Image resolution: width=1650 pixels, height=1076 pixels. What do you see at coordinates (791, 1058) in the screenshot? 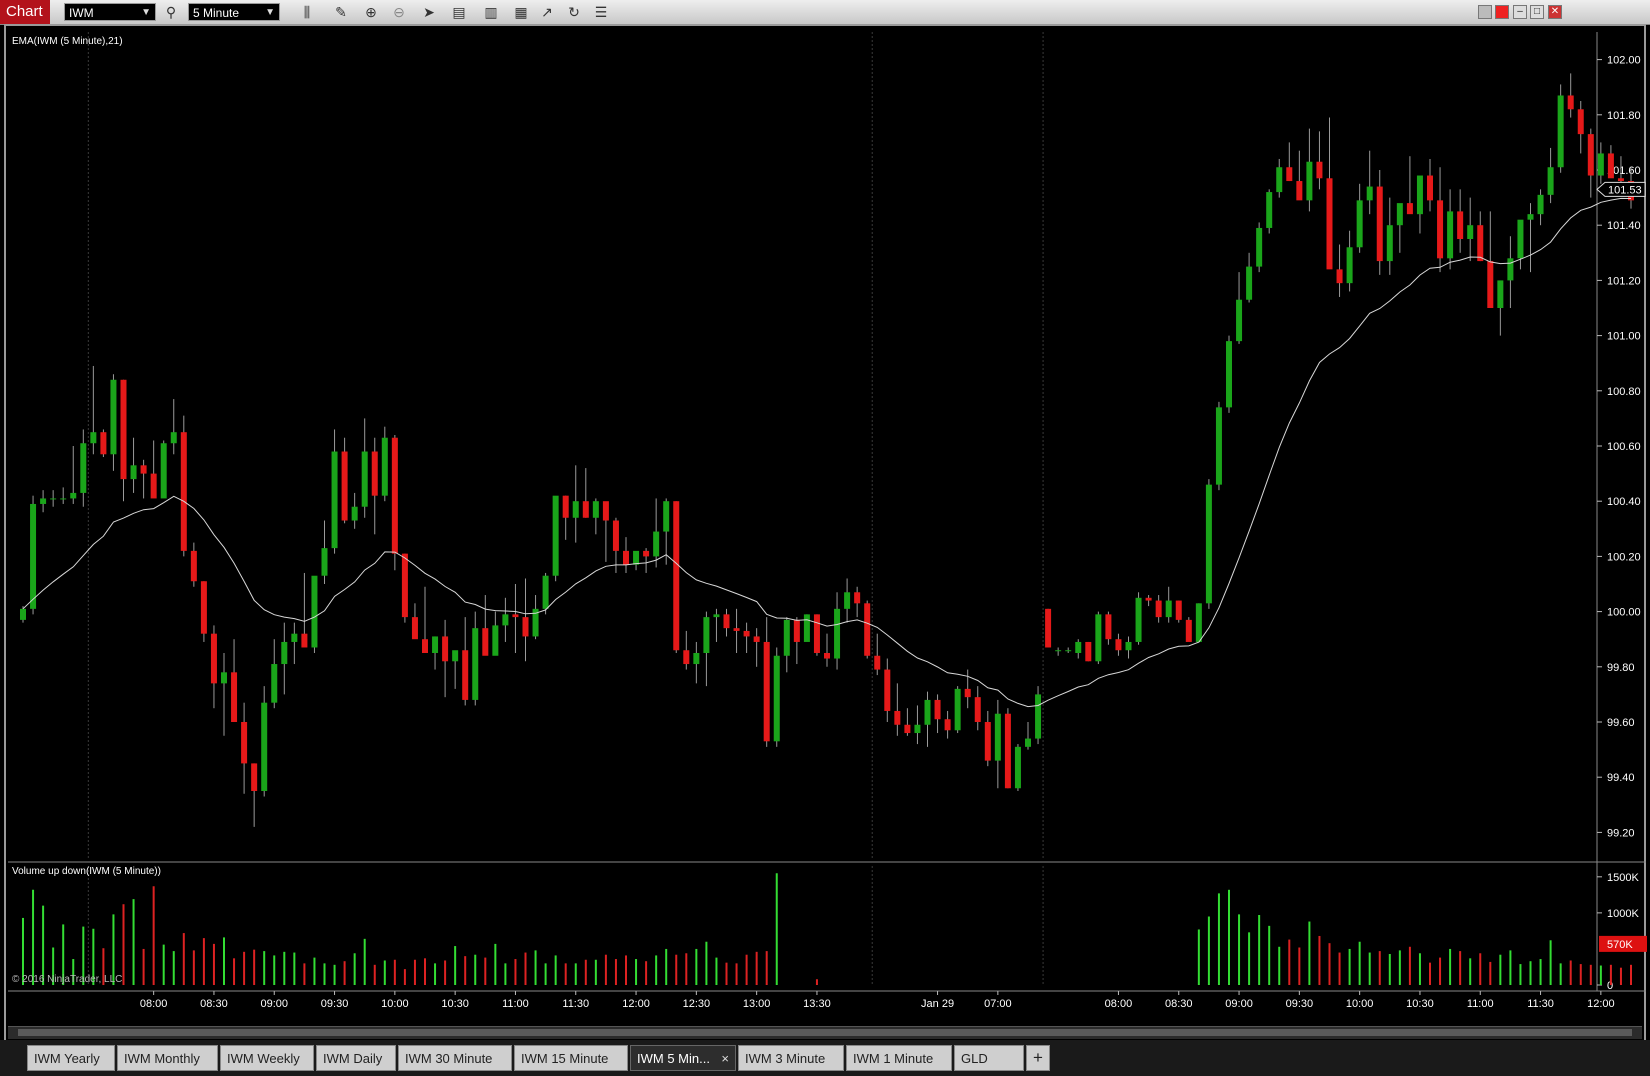
I see `tab-iwm-3-minute: IWM 3 Minute` at bounding box center [791, 1058].